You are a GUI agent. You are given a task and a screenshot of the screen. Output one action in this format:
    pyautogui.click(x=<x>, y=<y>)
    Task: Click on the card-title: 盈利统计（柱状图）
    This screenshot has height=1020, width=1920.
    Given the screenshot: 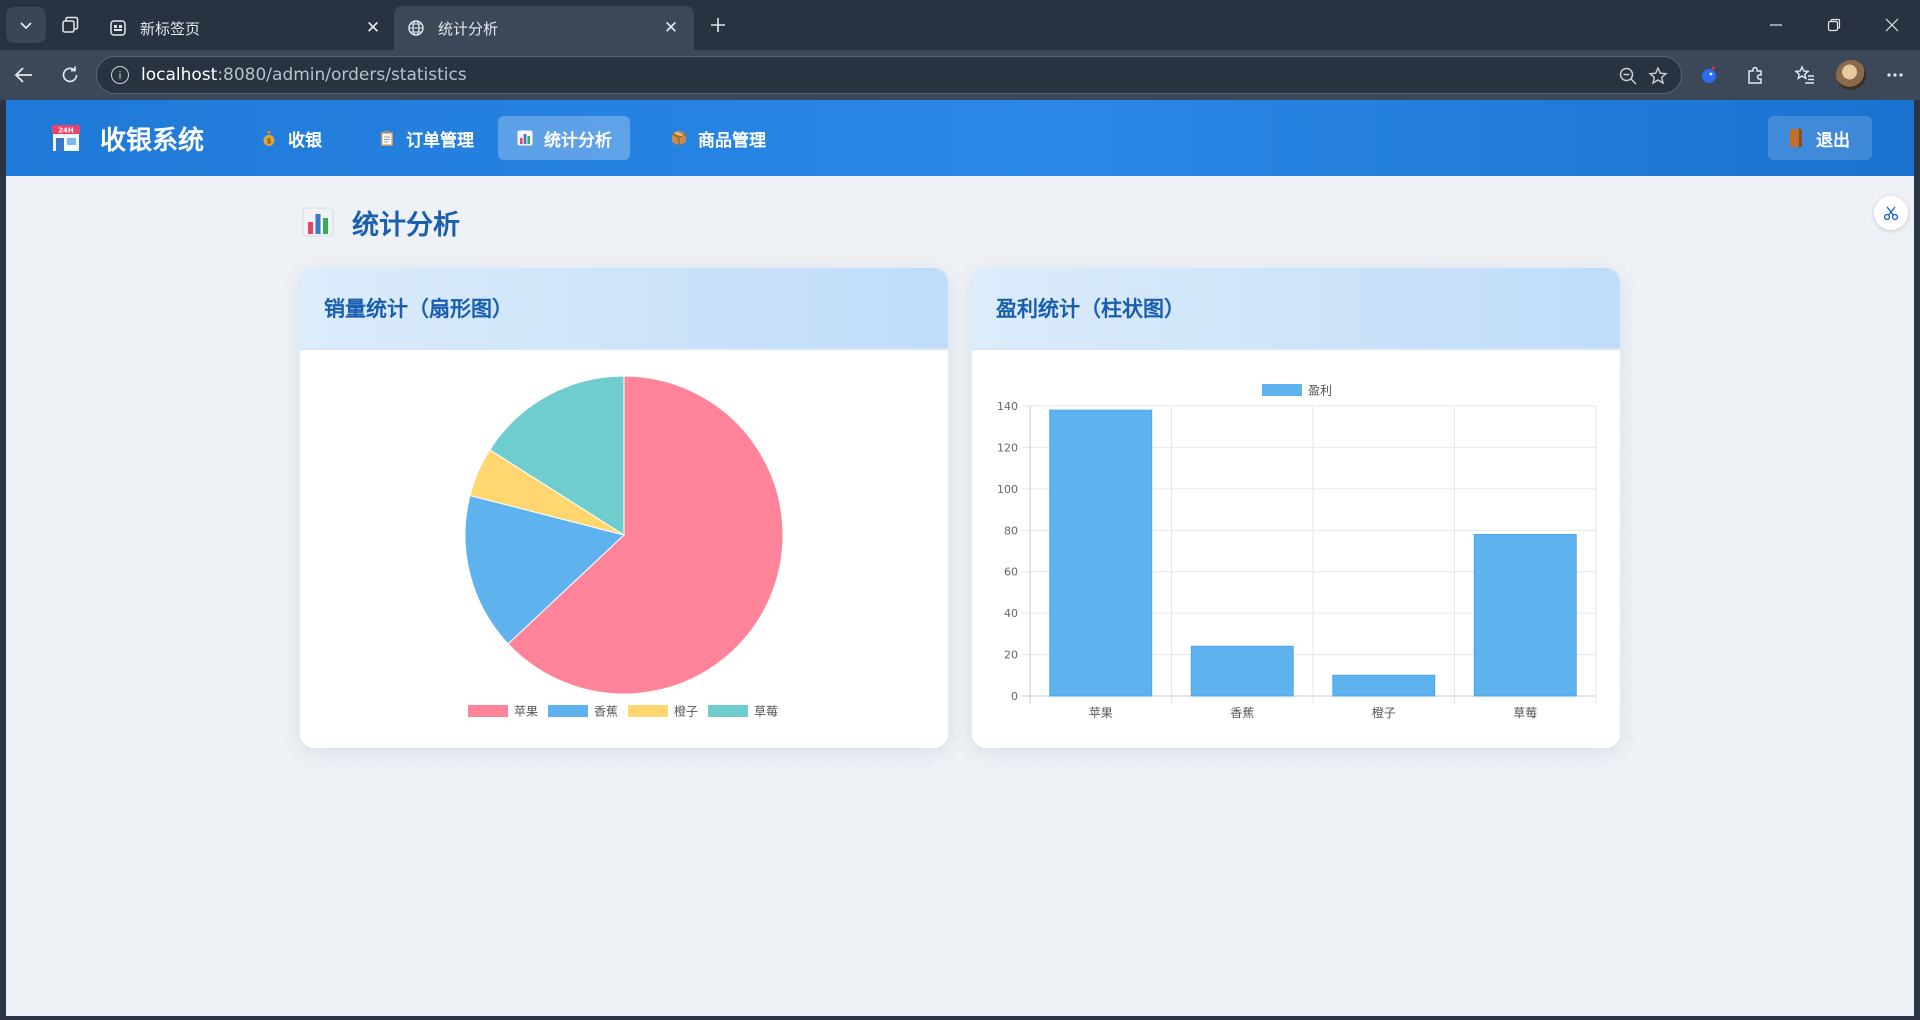 What is the action you would take?
    pyautogui.click(x=1090, y=309)
    